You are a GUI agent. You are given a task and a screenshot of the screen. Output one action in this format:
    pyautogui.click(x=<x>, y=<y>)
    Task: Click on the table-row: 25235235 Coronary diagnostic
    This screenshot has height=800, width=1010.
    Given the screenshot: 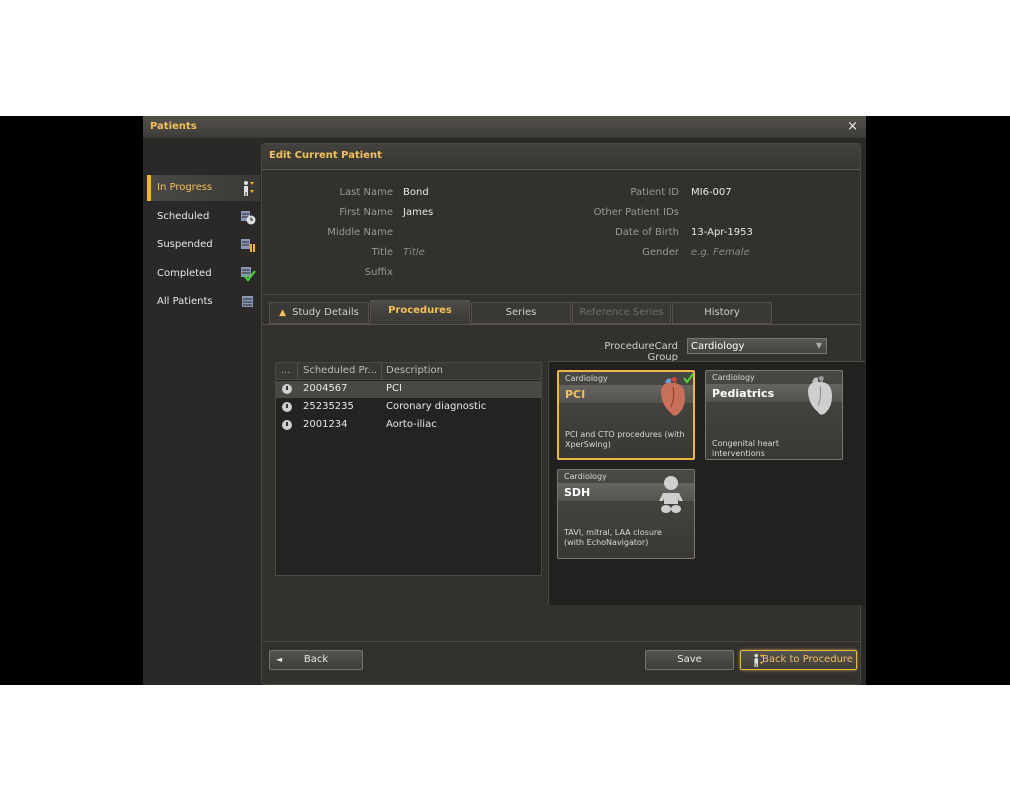 What is the action you would take?
    pyautogui.click(x=408, y=407)
    